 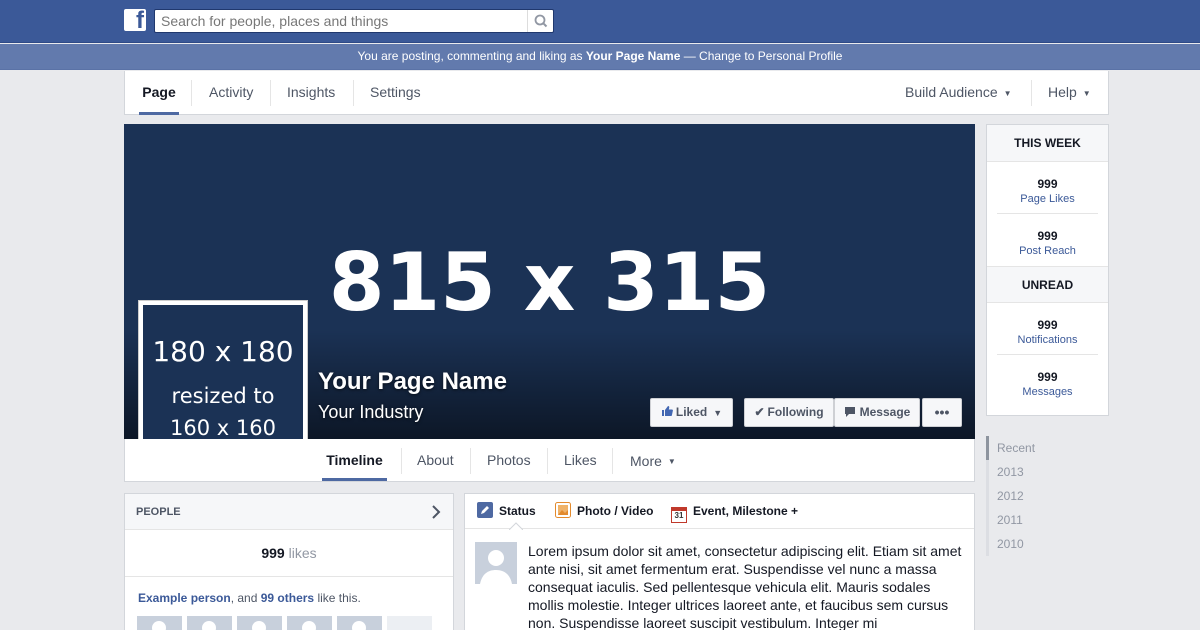 I want to click on build-audience-menu: Build Audience ▼, so click(x=958, y=92).